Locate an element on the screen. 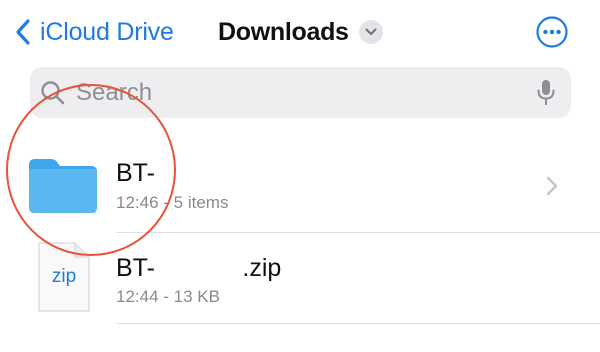 This screenshot has height=352, width=600. search-bar is located at coordinates (300, 92).